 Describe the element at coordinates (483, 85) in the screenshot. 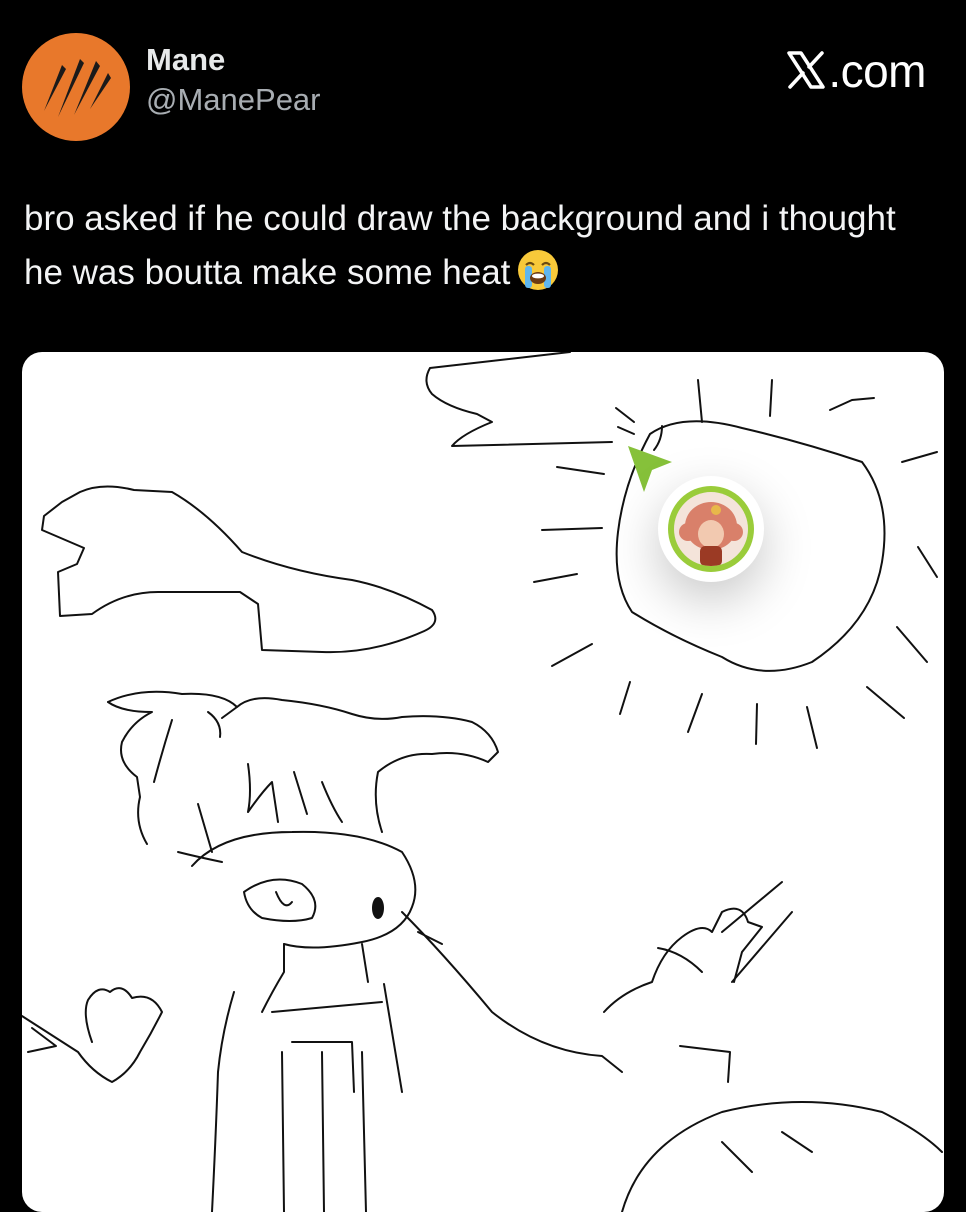

I see `post-header: Mane @ManePear .com` at that location.